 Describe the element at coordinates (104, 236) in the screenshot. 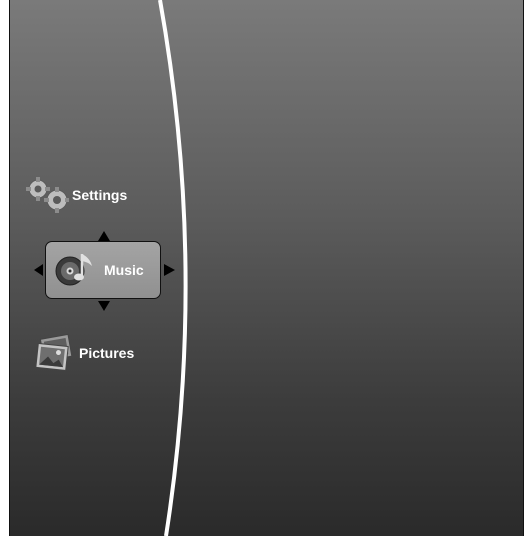

I see `nav-up-arrow-icon` at that location.